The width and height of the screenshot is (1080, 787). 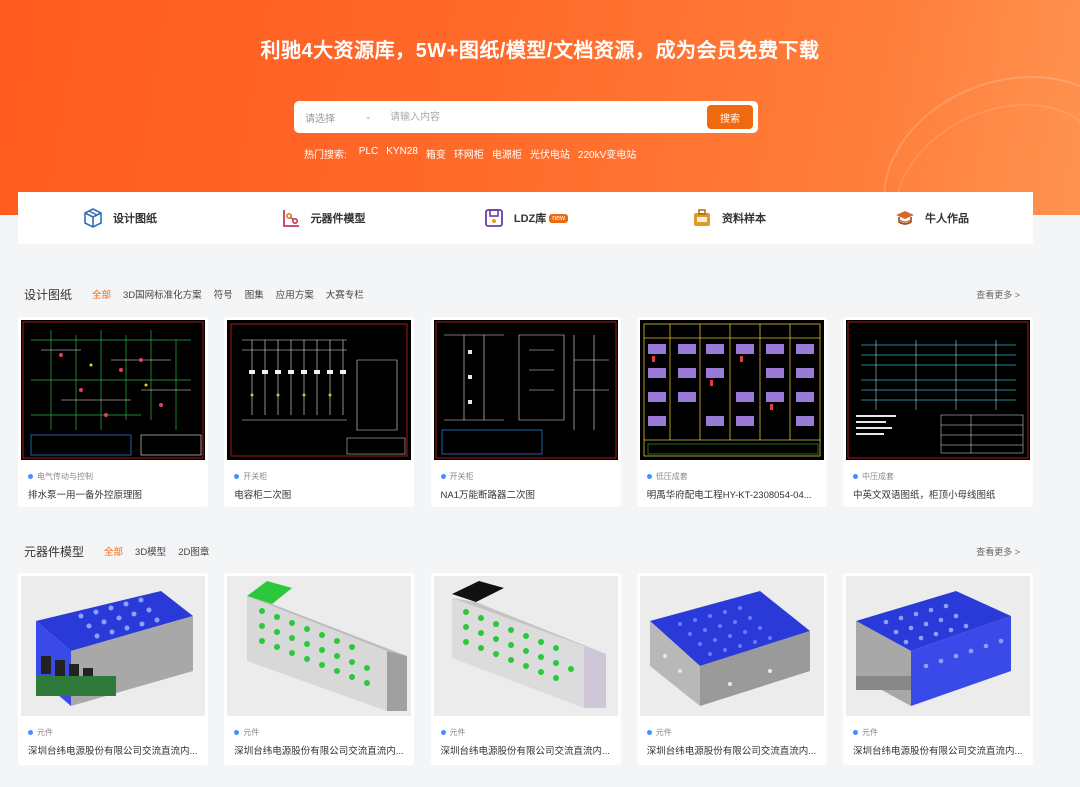 I want to click on library-icon, so click(x=494, y=218).